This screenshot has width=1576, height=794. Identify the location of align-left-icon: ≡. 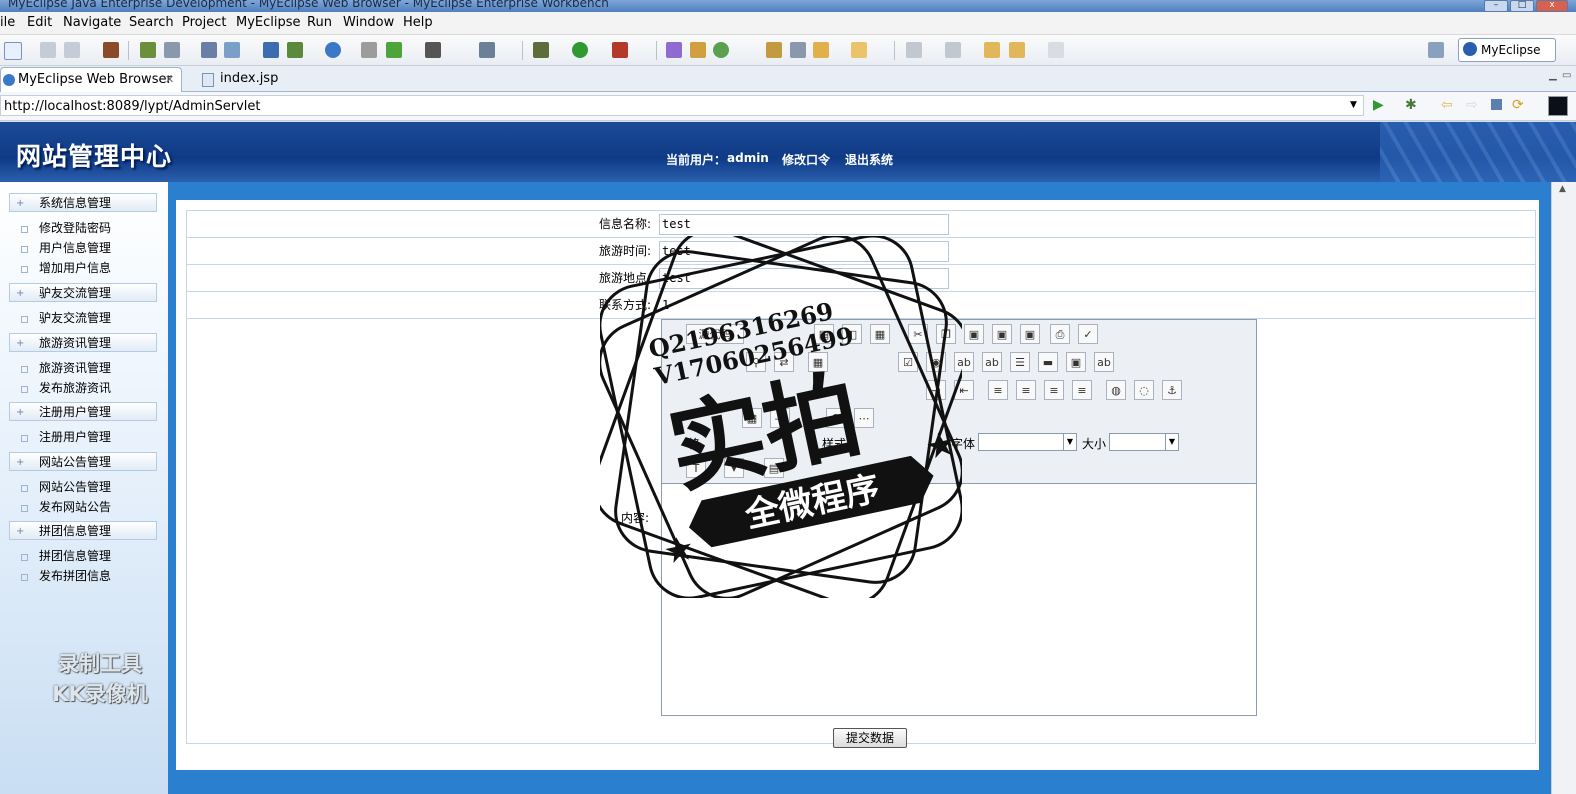
(998, 390).